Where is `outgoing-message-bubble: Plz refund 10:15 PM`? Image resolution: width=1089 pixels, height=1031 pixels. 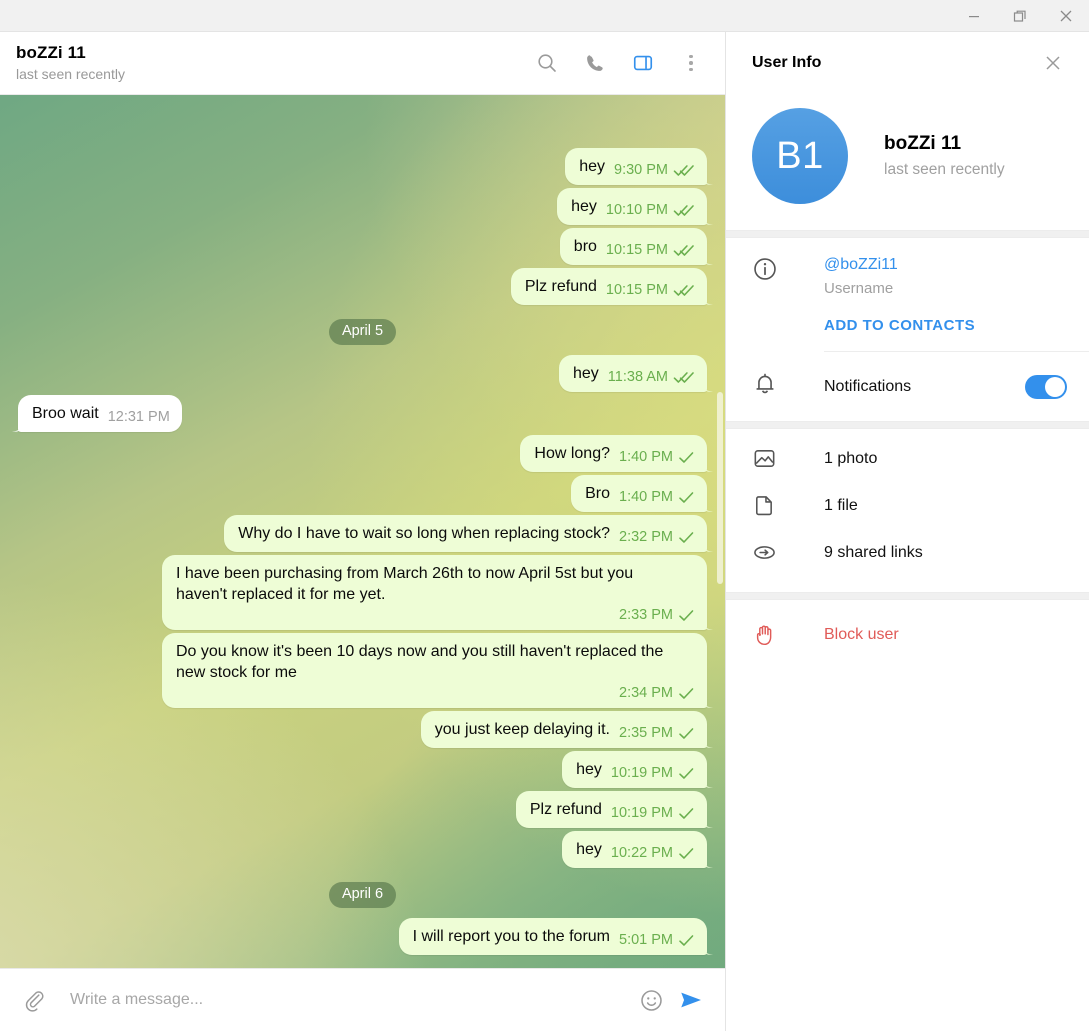
outgoing-message-bubble: Plz refund 10:15 PM is located at coordinates (608, 286).